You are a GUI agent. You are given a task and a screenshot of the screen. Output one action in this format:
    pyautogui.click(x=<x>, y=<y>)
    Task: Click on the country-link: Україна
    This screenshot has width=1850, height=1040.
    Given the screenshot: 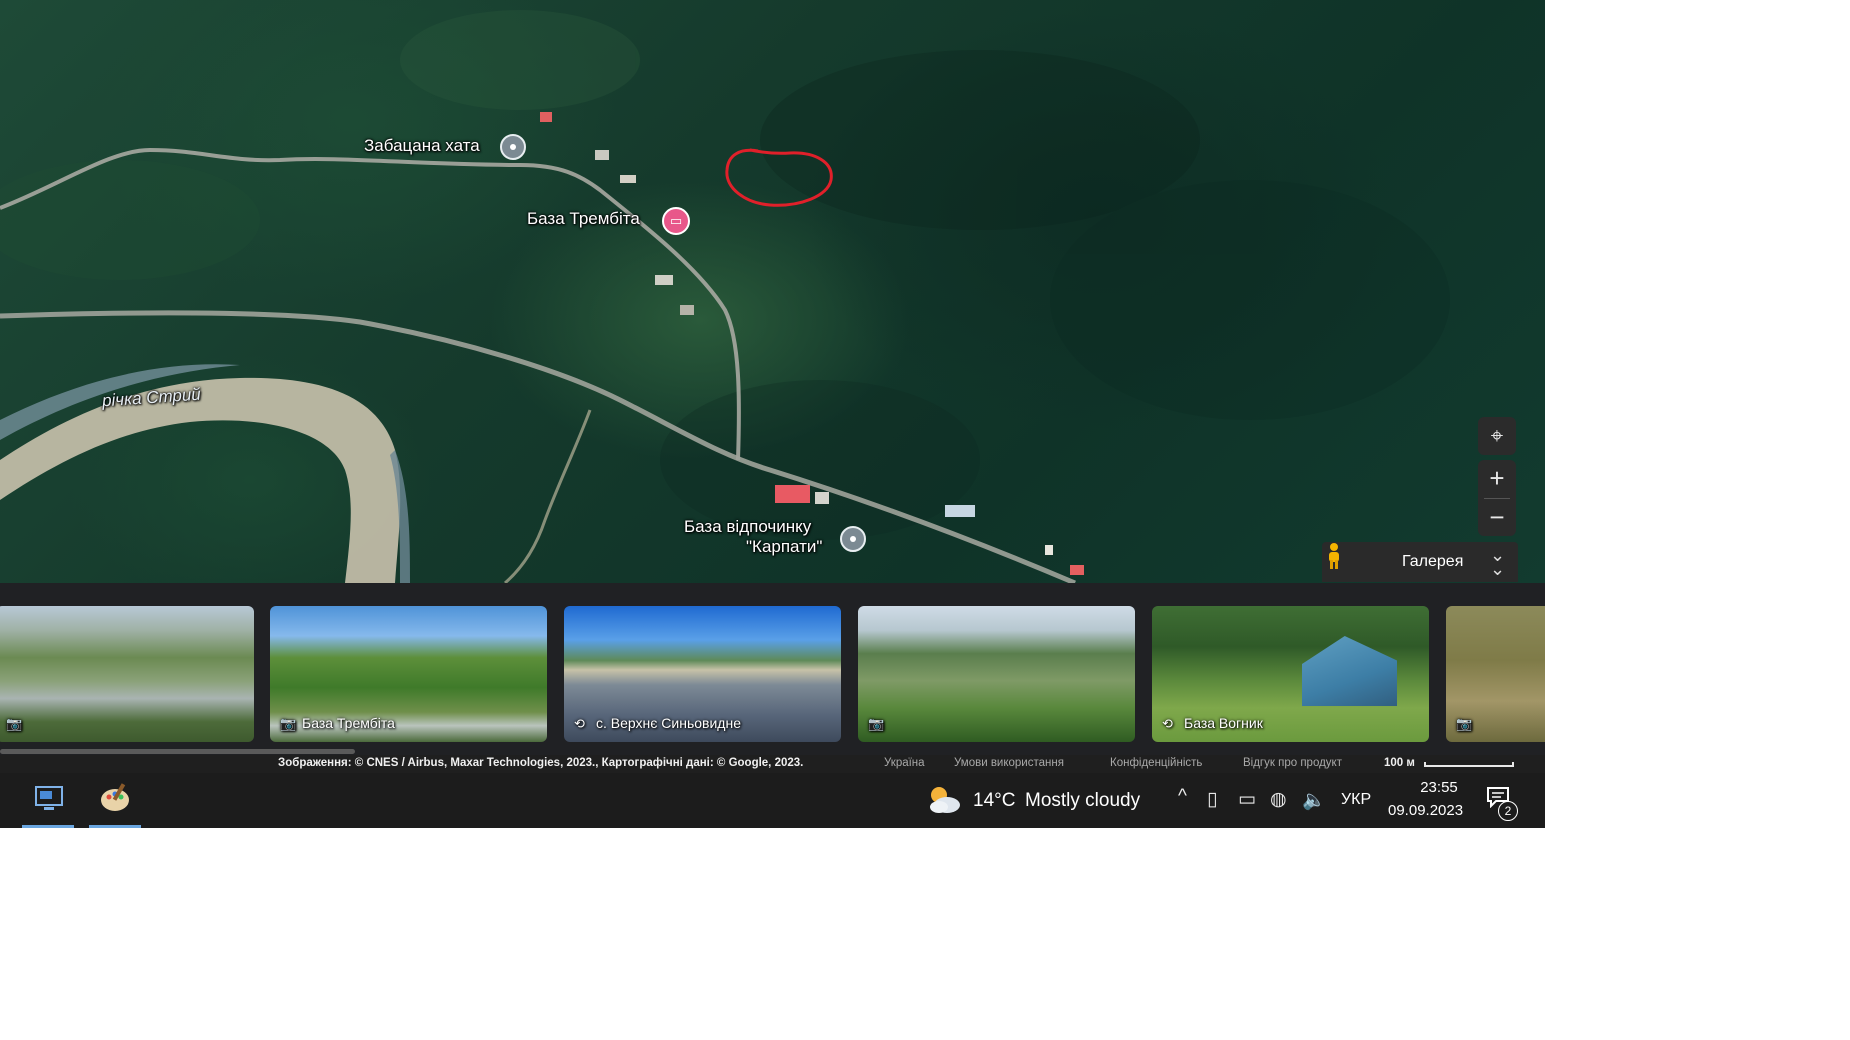 What is the action you would take?
    pyautogui.click(x=904, y=763)
    